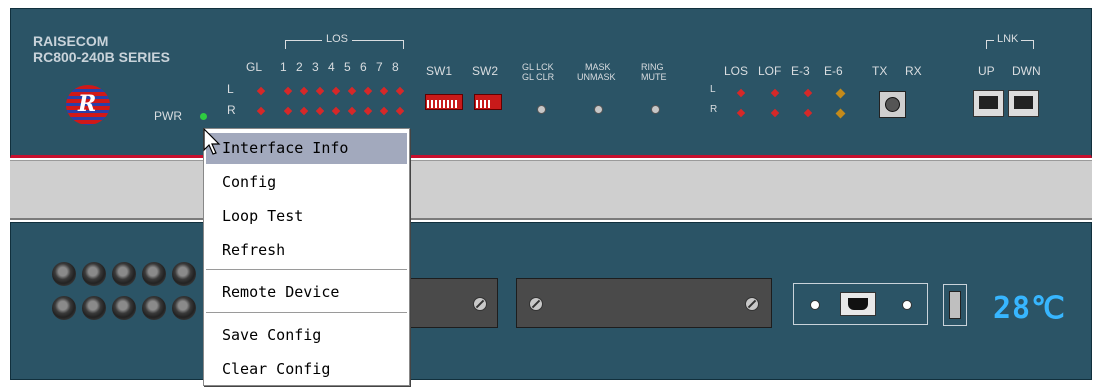 The width and height of the screenshot is (1099, 388). Describe the element at coordinates (1023, 103) in the screenshot. I see `rj45-dwn-port` at that location.